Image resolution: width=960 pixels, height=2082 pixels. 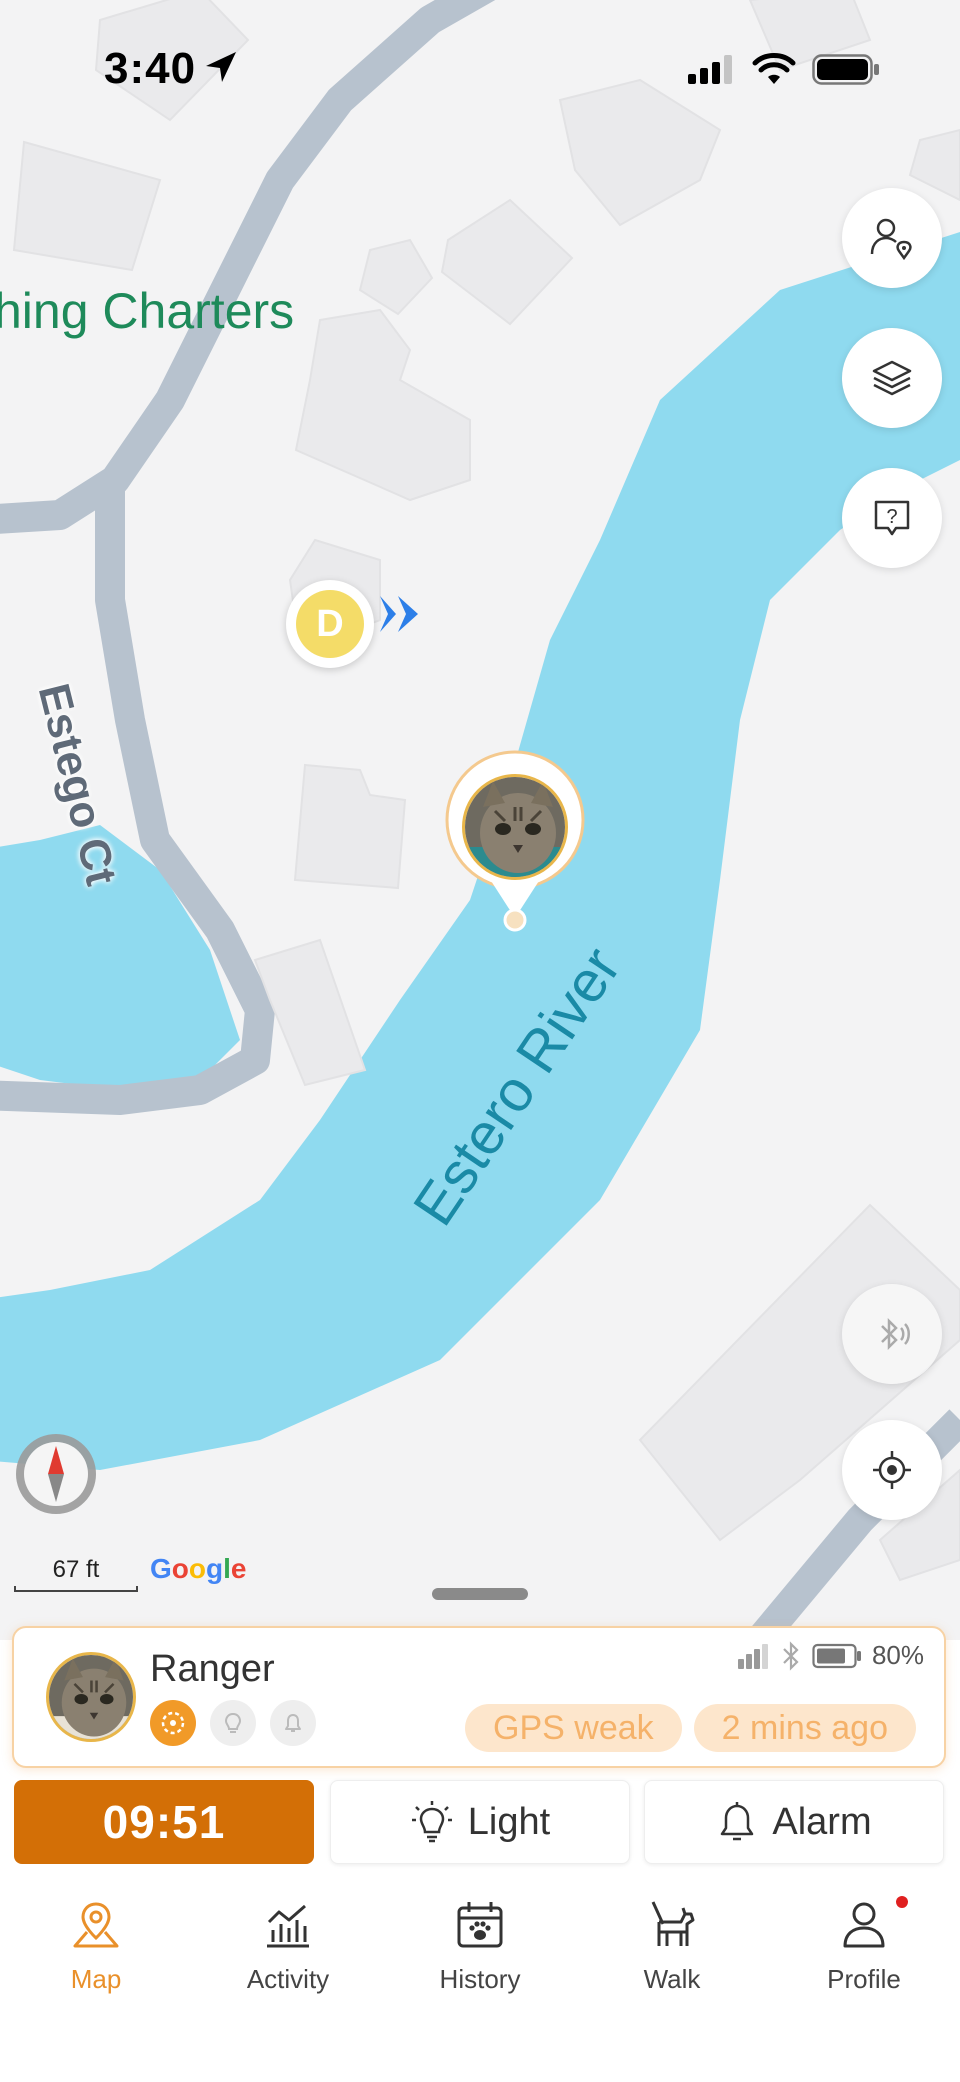 What do you see at coordinates (399, 614) in the screenshot?
I see `direction-arrows-icon` at bounding box center [399, 614].